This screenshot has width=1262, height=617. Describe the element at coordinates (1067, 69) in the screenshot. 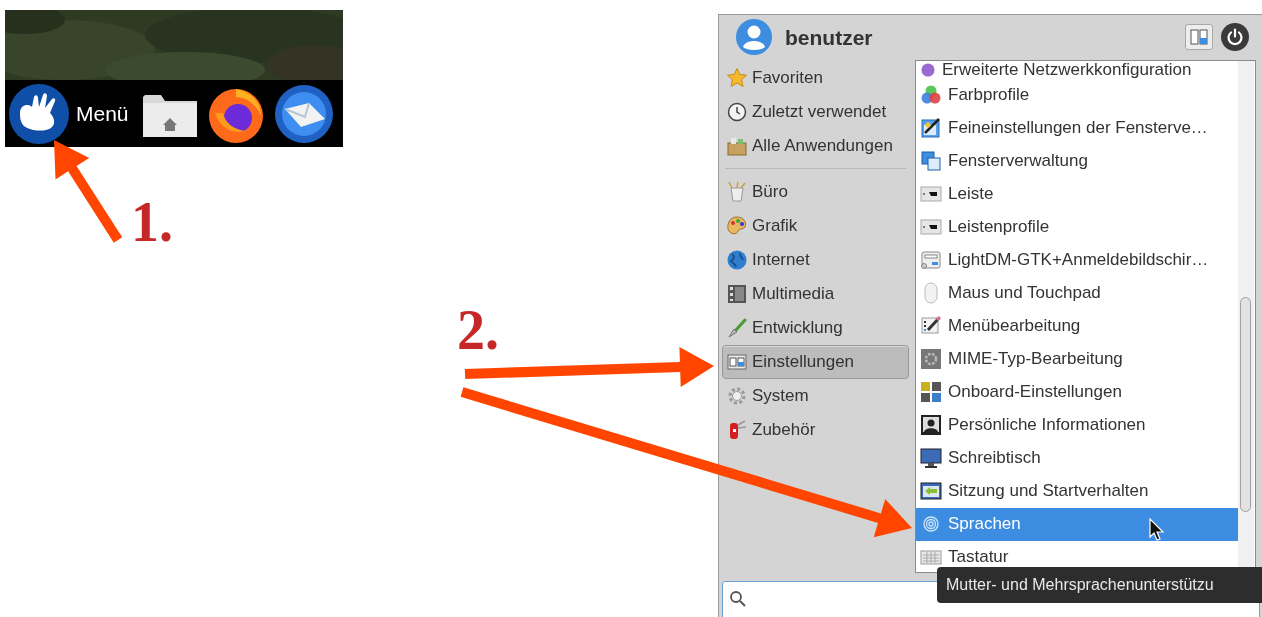

I see `app-label: Erweiterte Netzwerkkonfiguration` at that location.